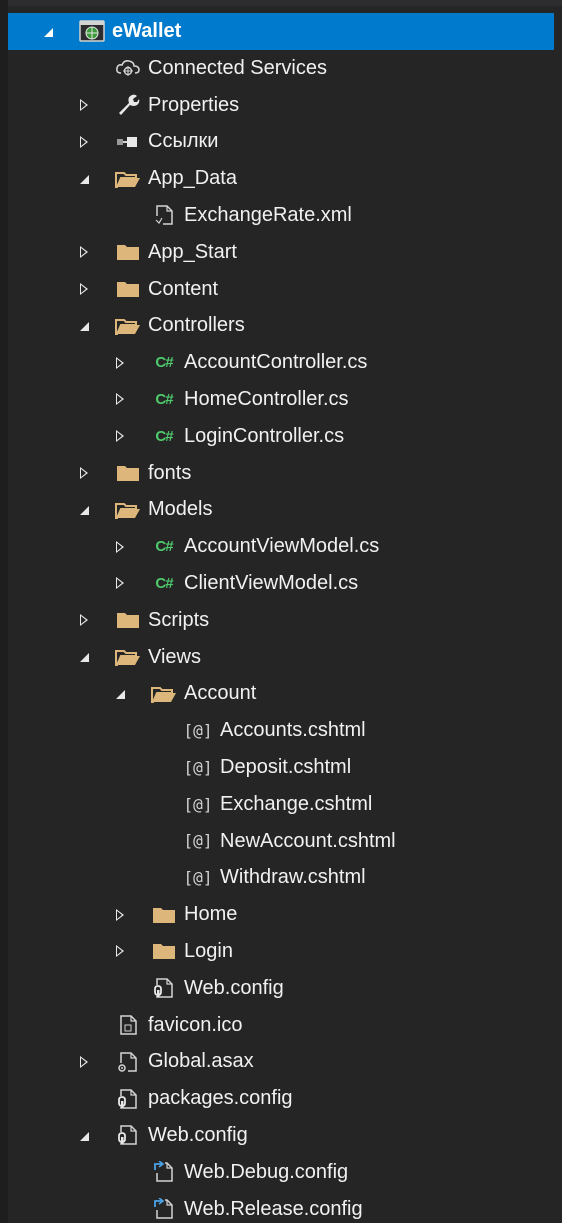 The width and height of the screenshot is (562, 1223). I want to click on tree-item: eWallet, so click(281, 31).